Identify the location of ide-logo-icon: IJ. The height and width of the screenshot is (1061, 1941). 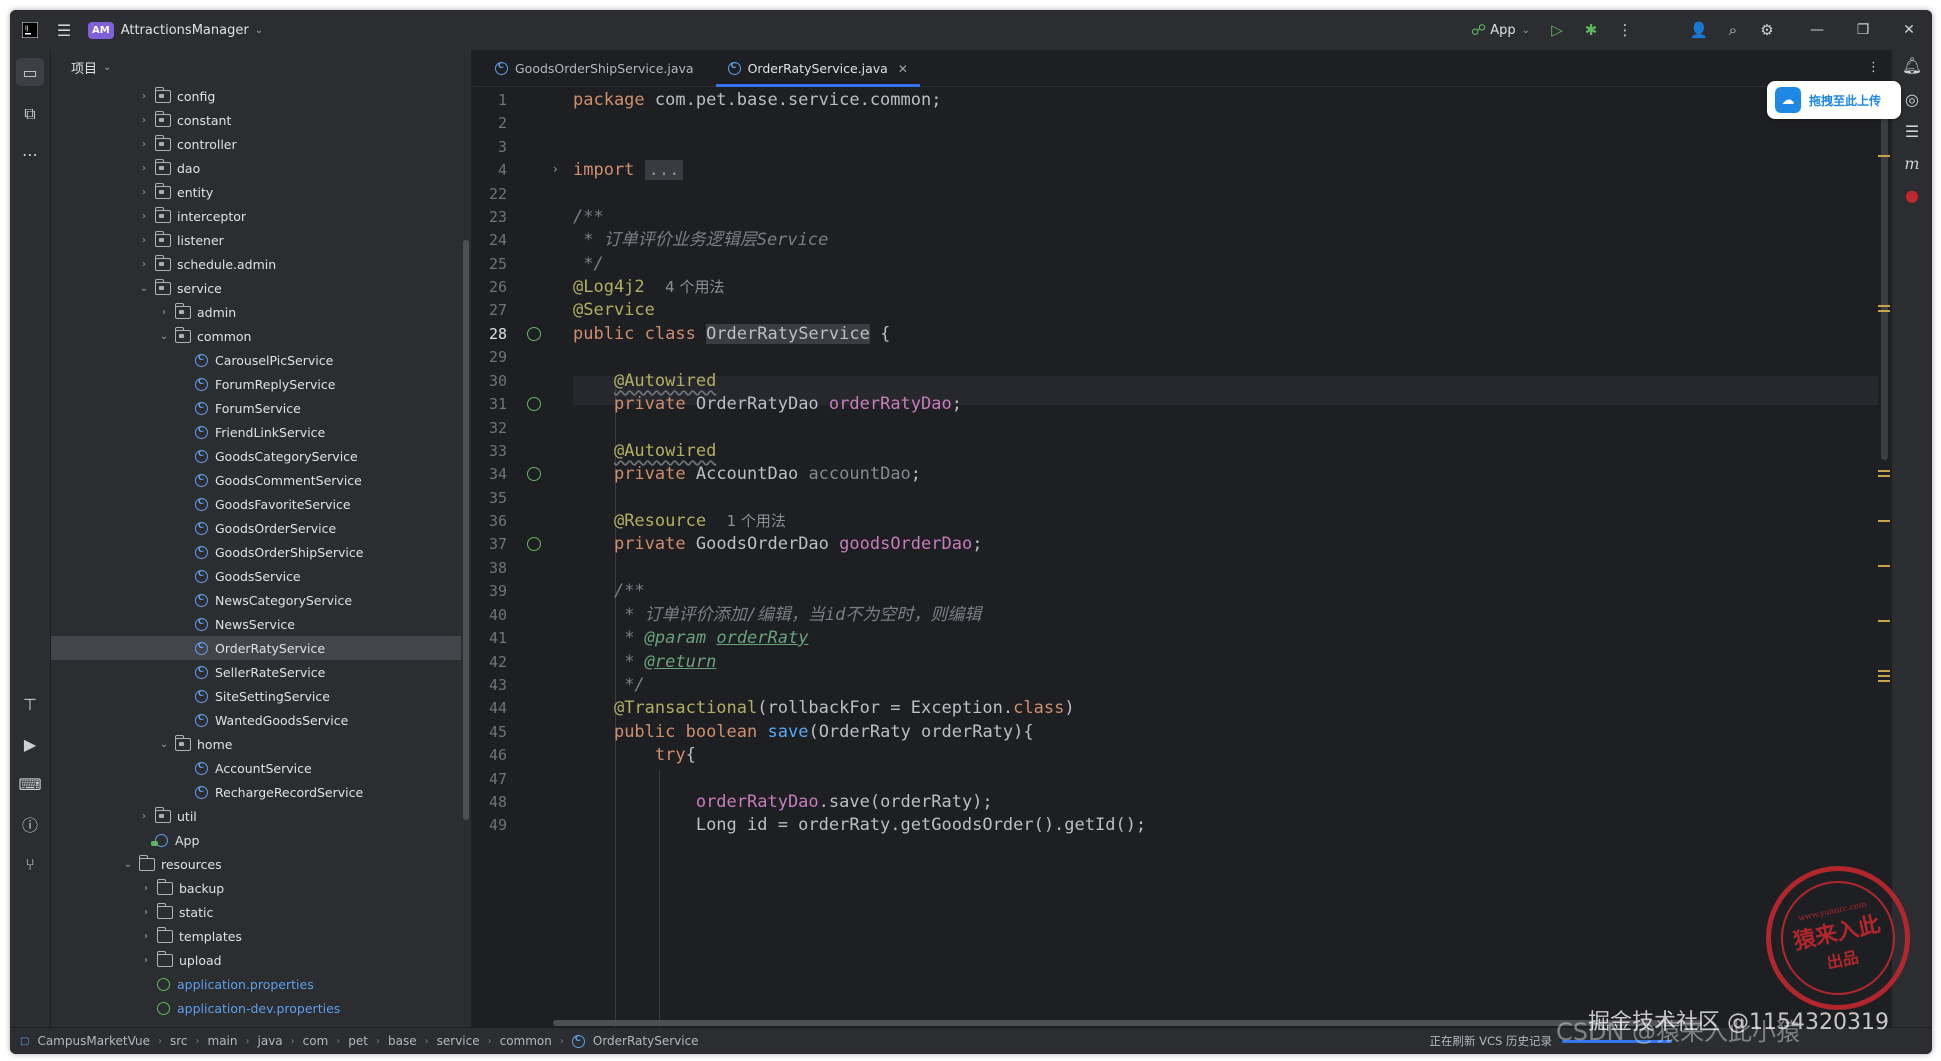
(30, 30).